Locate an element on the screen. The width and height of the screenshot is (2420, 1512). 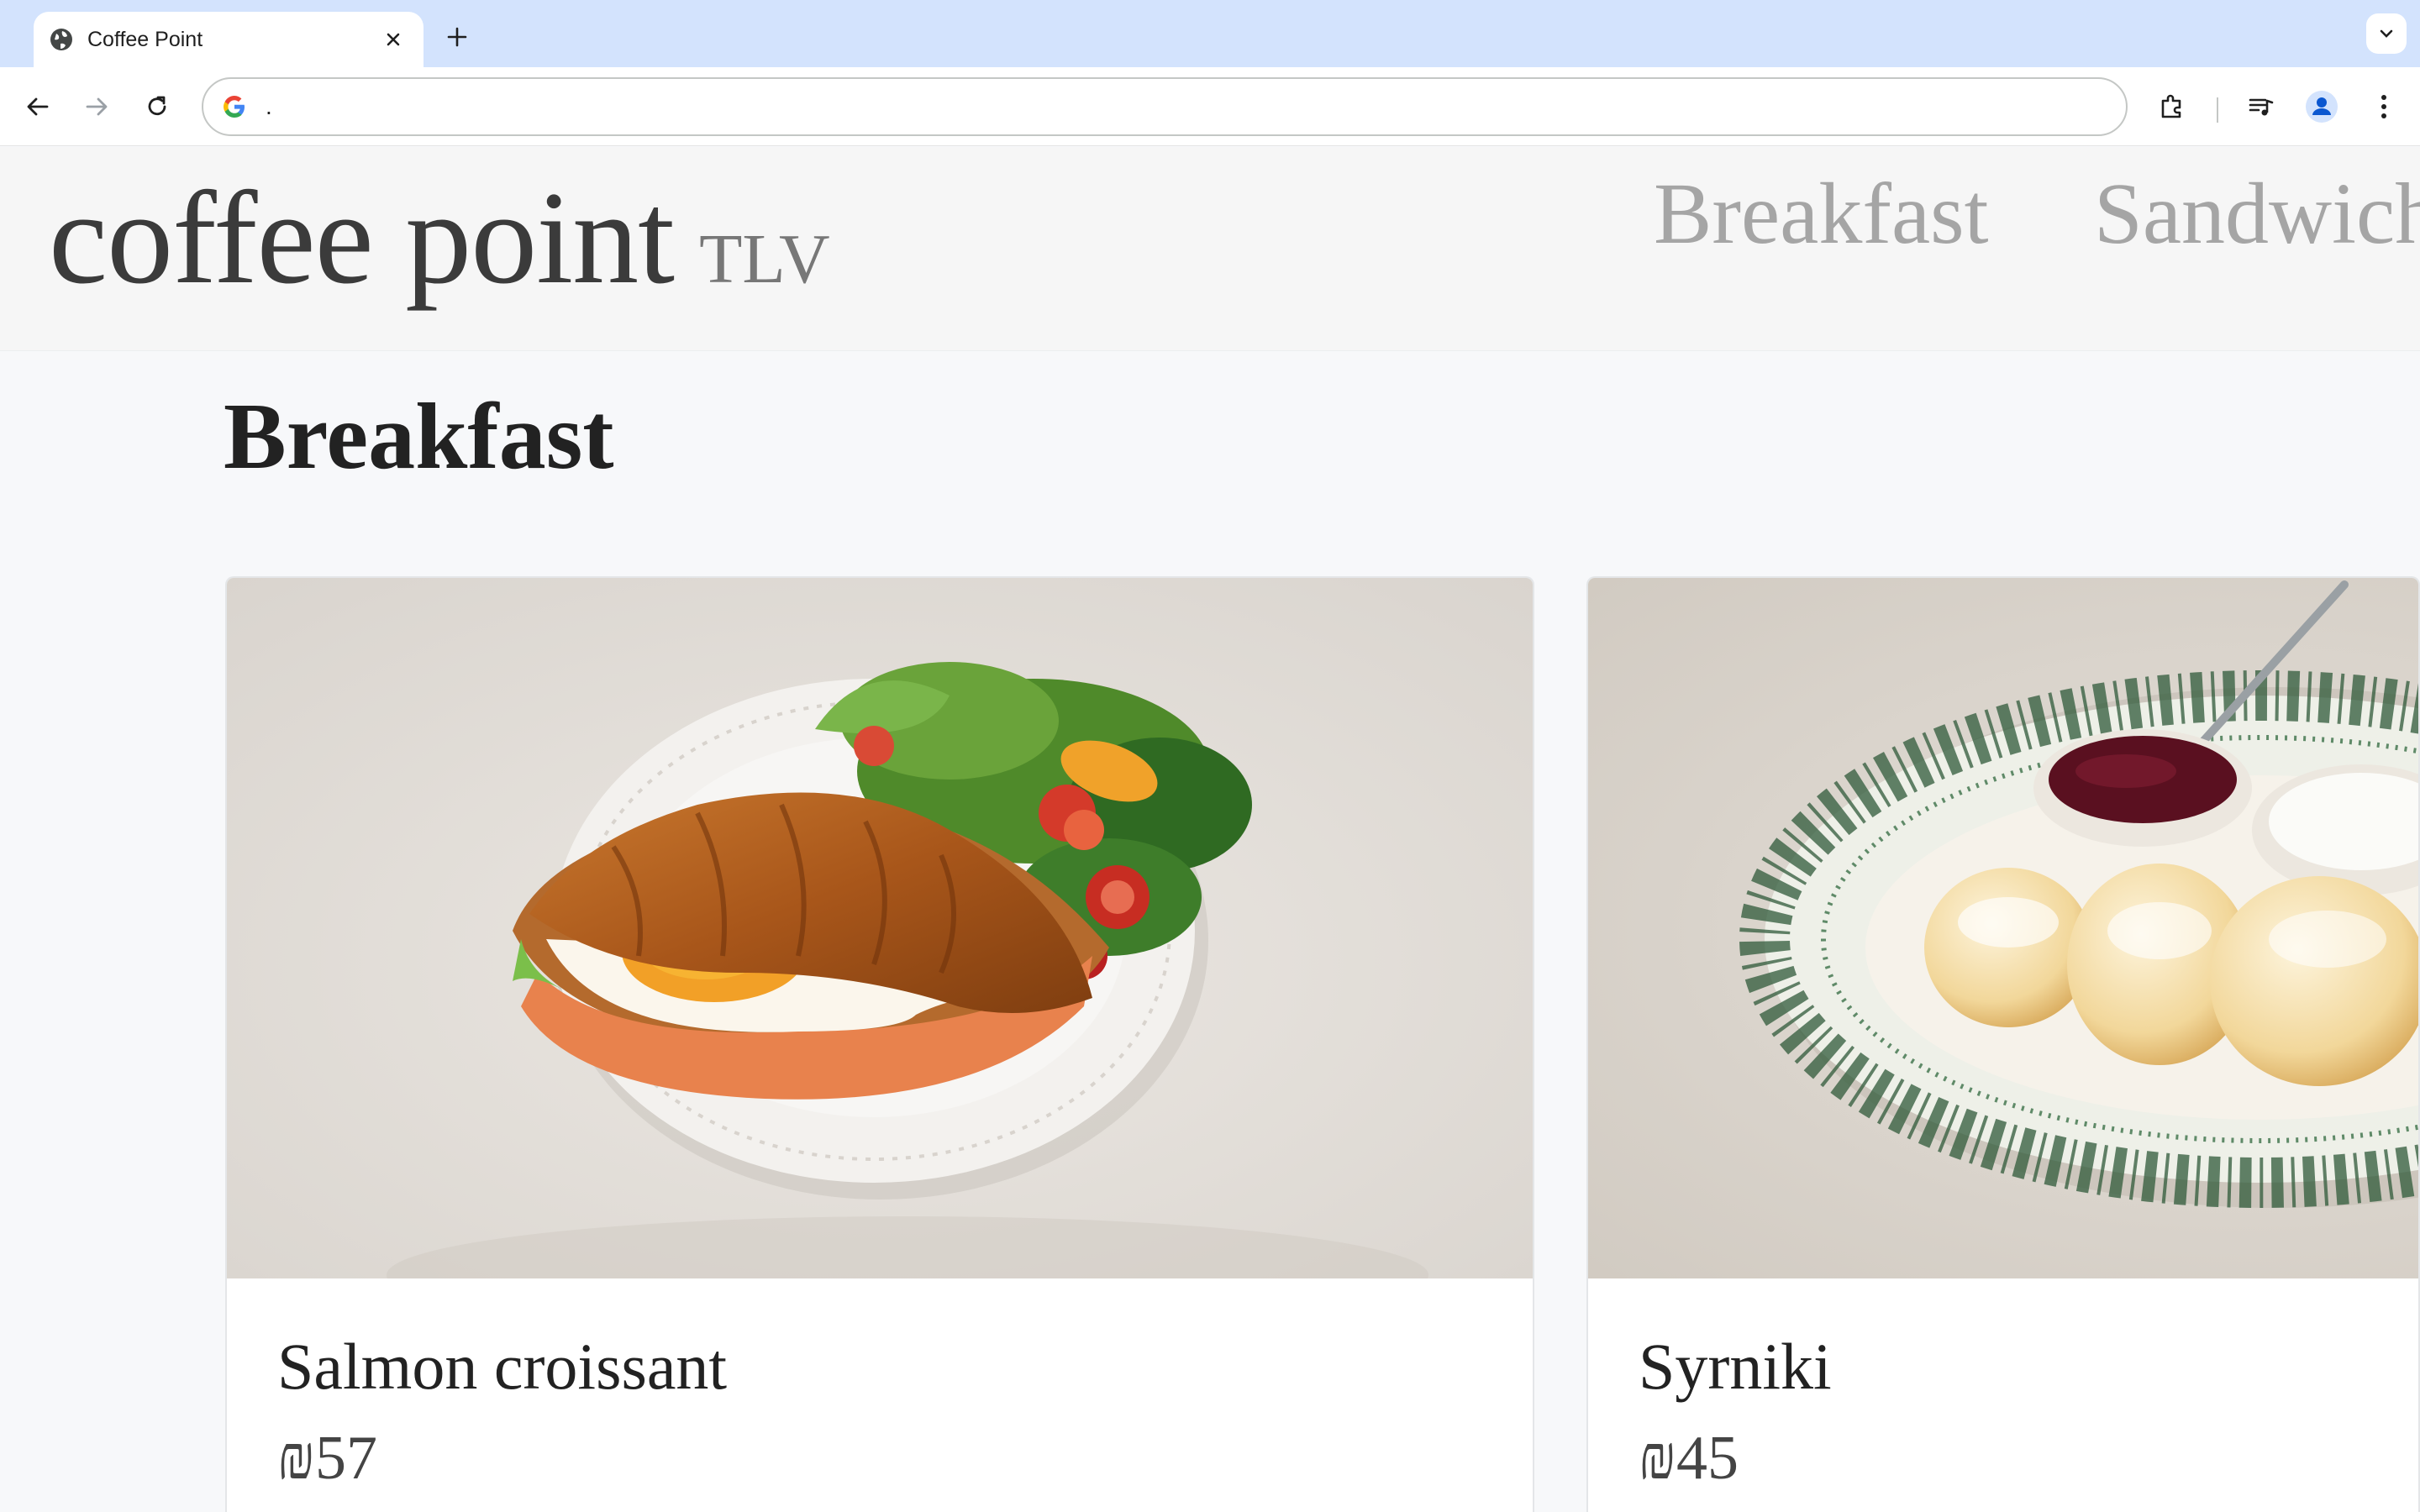
item-name: Salmon croissant is located at coordinates (502, 1366).